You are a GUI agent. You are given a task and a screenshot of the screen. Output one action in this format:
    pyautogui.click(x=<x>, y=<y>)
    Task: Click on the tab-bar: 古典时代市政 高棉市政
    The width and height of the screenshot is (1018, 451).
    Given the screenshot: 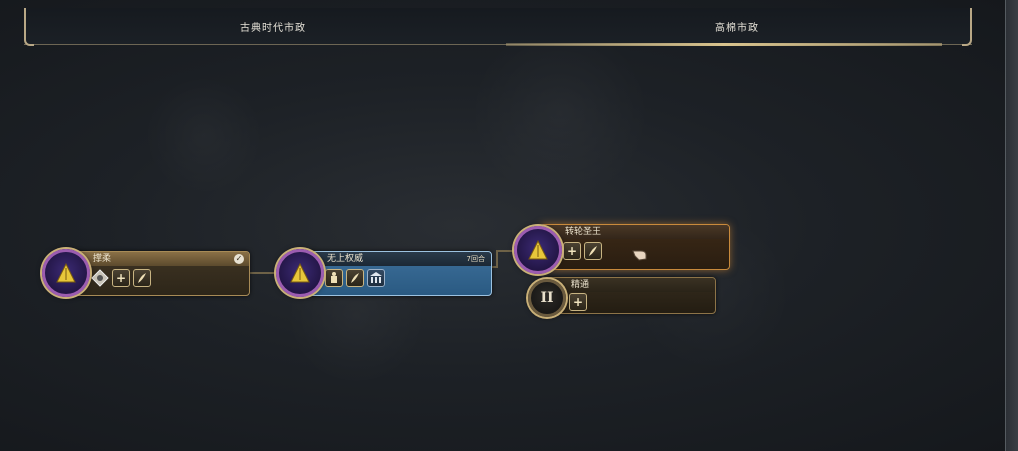 What is the action you would take?
    pyautogui.click(x=498, y=27)
    